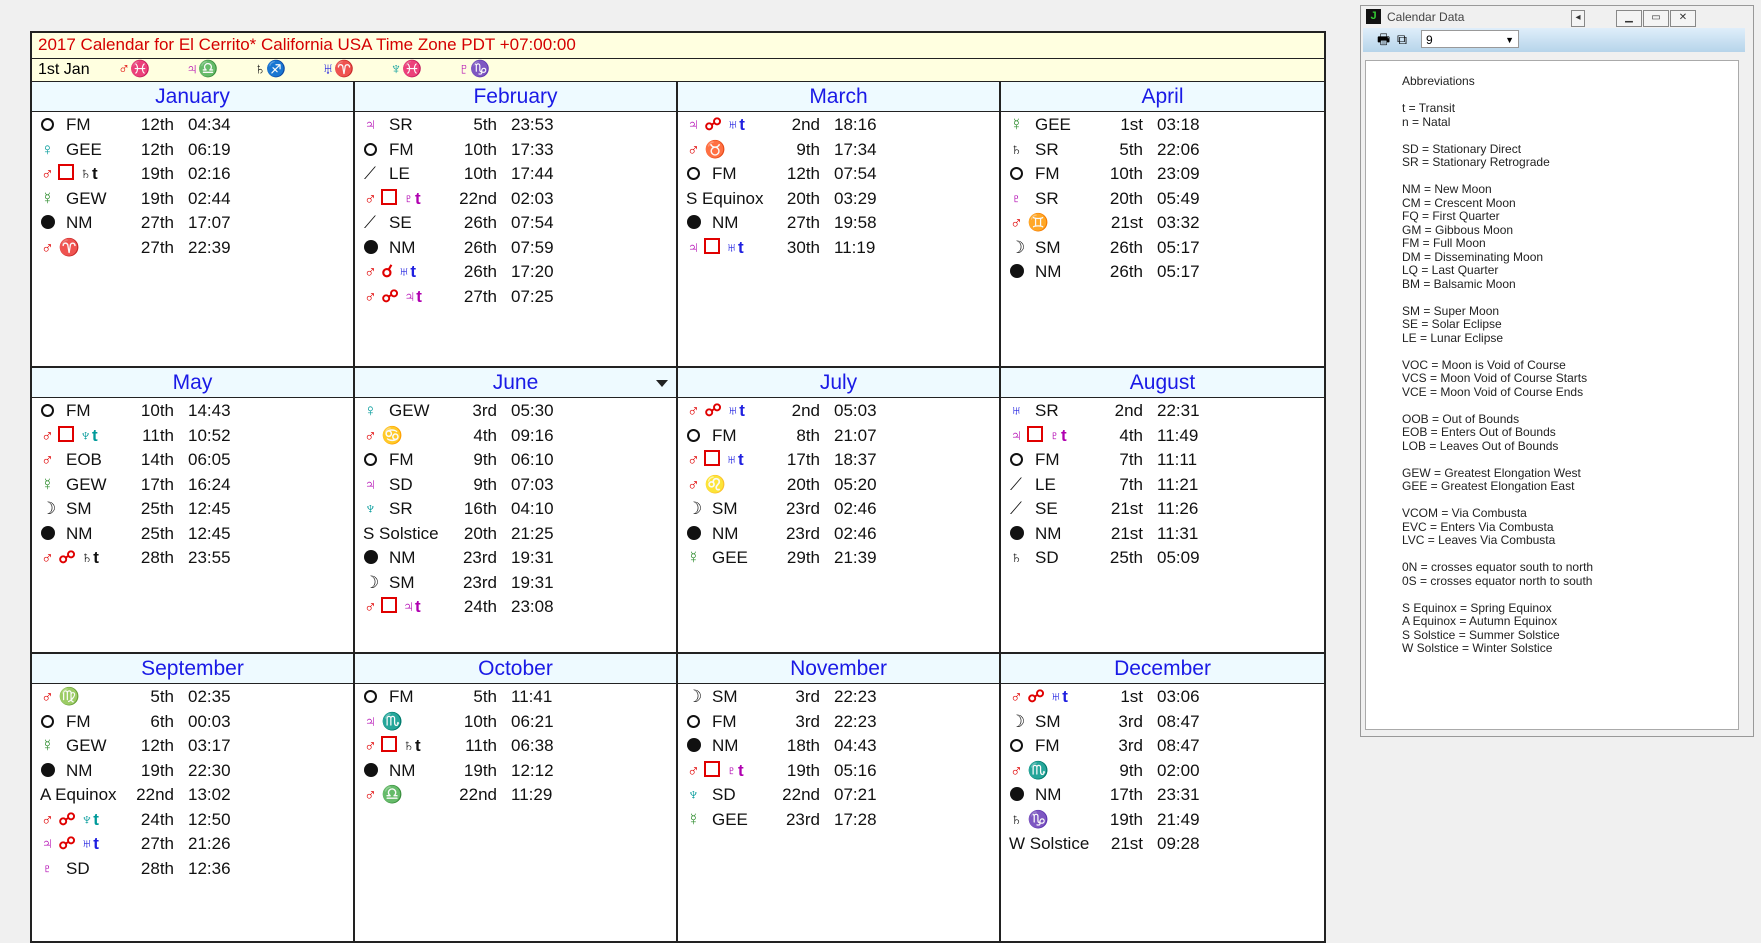  I want to click on print-icon: 🖶, so click(1385, 39).